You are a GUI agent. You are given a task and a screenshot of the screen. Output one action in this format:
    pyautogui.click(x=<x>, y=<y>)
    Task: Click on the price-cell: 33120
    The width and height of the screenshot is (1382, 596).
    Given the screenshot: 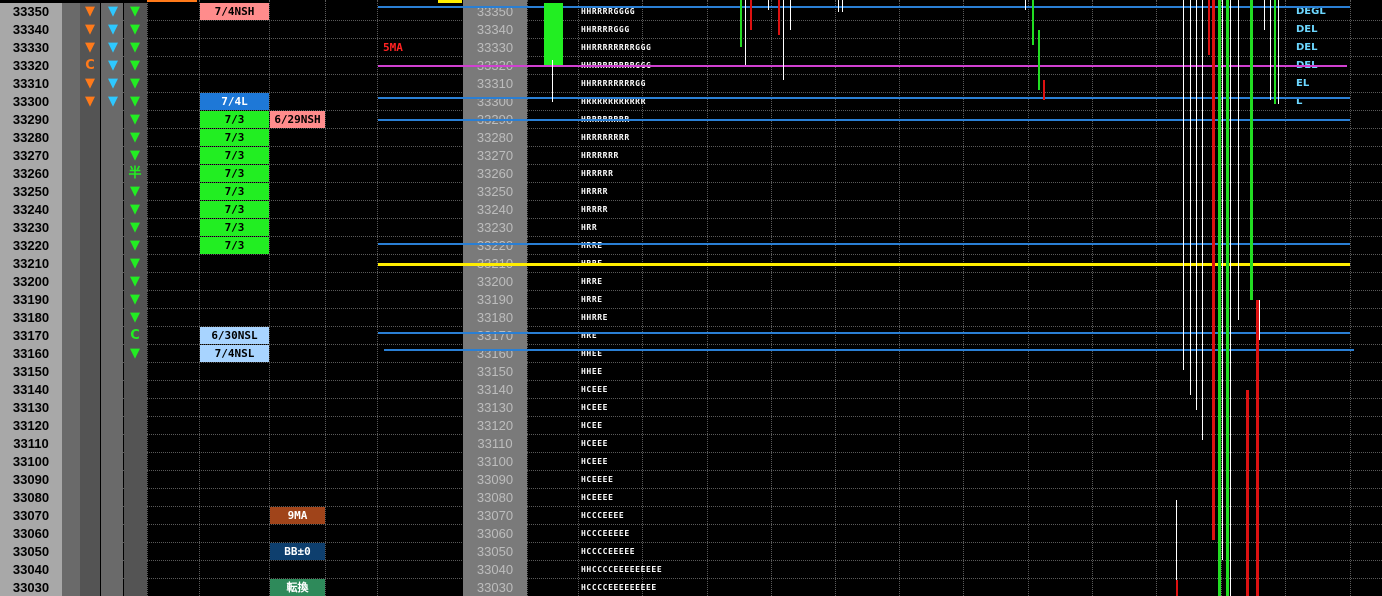 What is the action you would take?
    pyautogui.click(x=31, y=426)
    